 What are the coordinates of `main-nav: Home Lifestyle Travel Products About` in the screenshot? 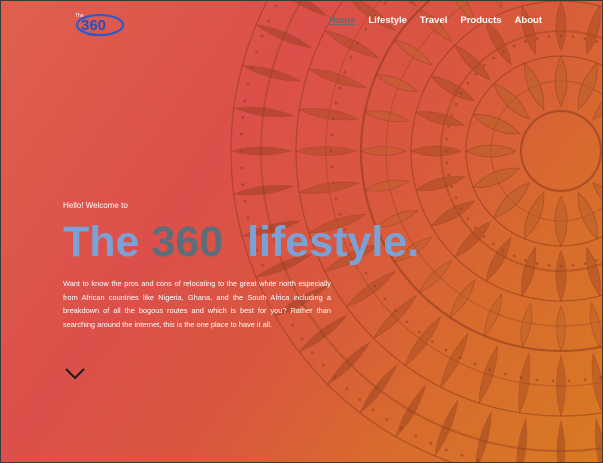 It's located at (435, 20).